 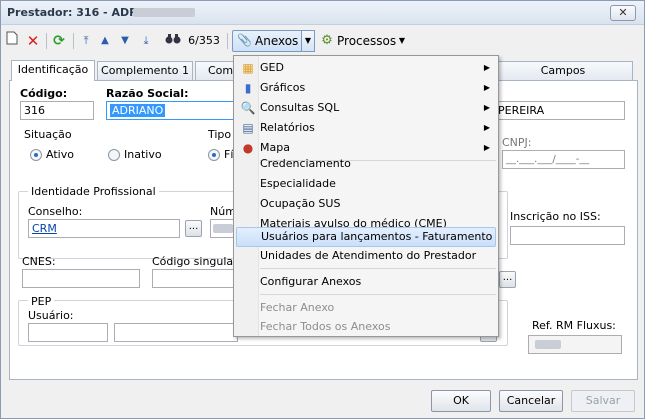 What do you see at coordinates (275, 147) in the screenshot?
I see `menu-item-label: Mapa` at bounding box center [275, 147].